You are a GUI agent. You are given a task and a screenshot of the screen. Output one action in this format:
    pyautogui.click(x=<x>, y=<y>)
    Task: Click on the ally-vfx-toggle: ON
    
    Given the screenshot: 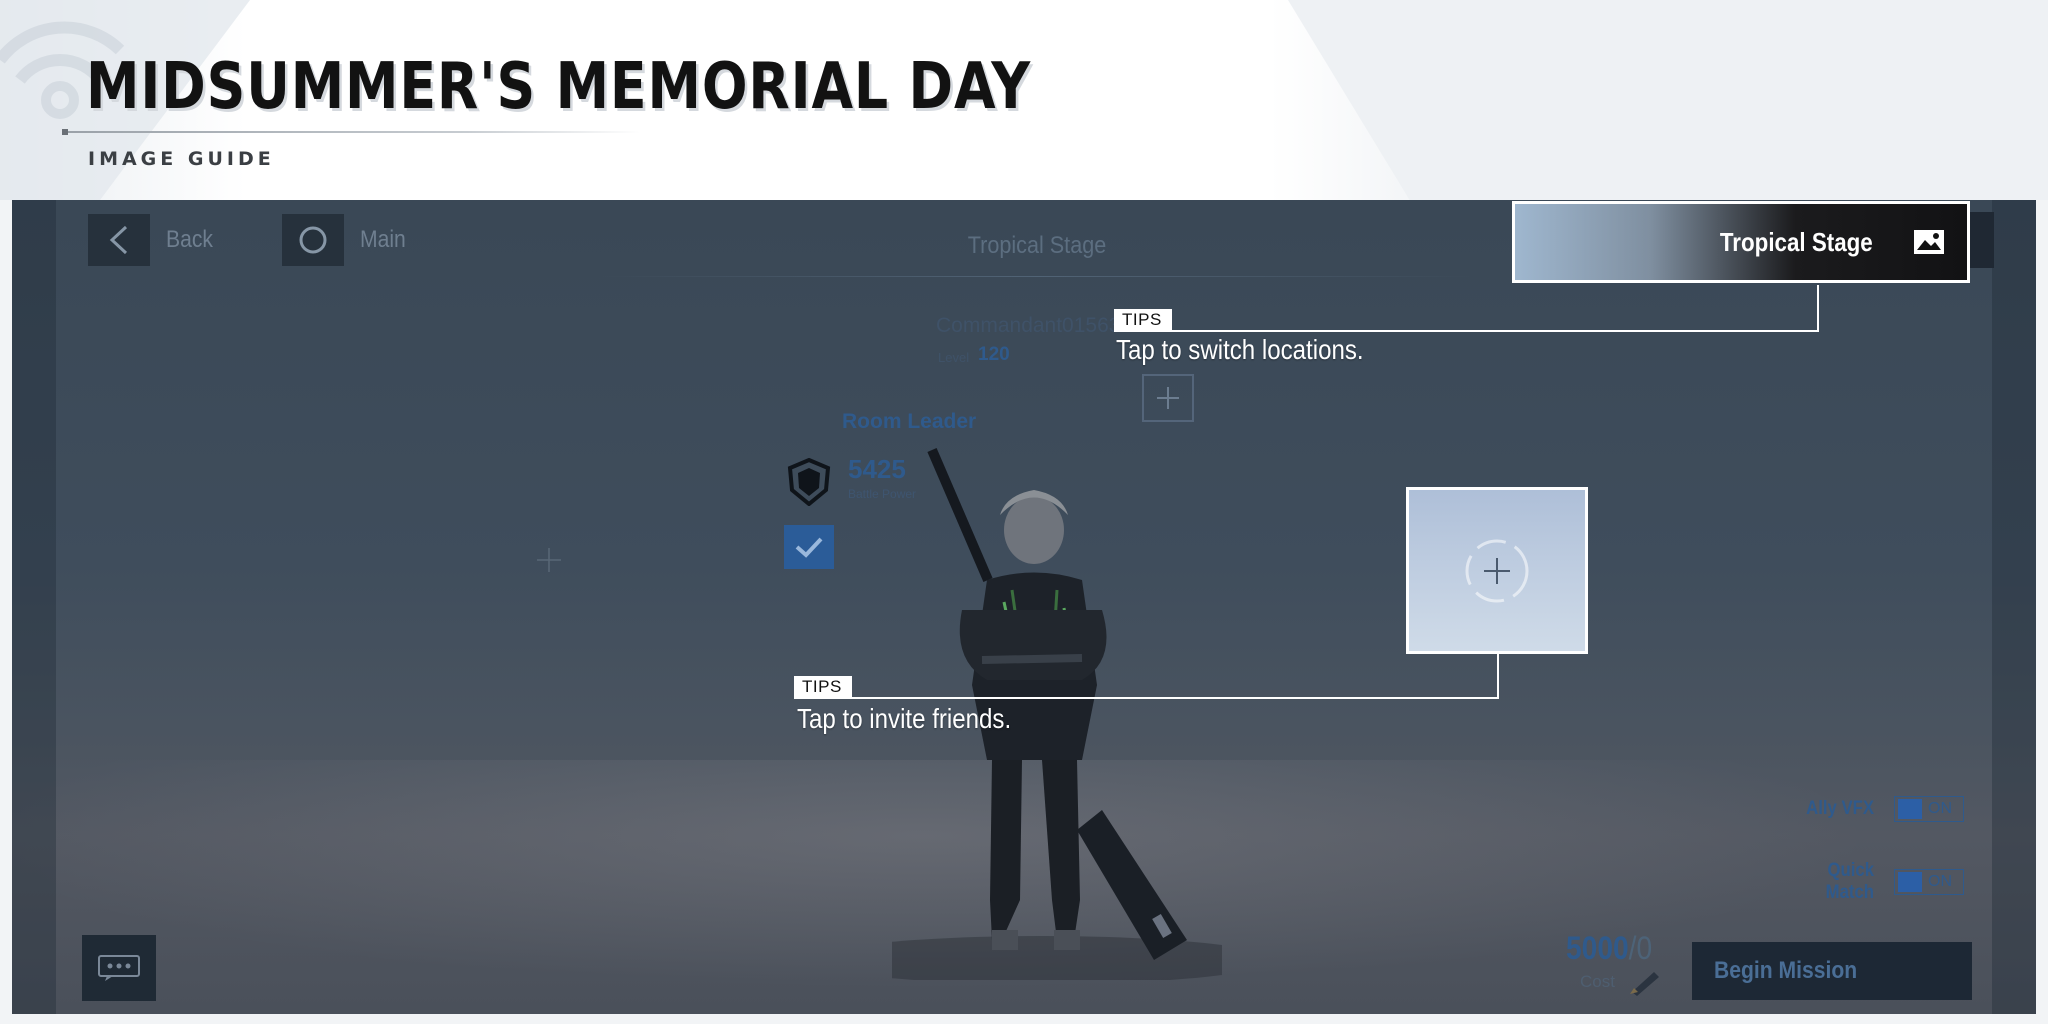 What is the action you would take?
    pyautogui.click(x=1929, y=809)
    